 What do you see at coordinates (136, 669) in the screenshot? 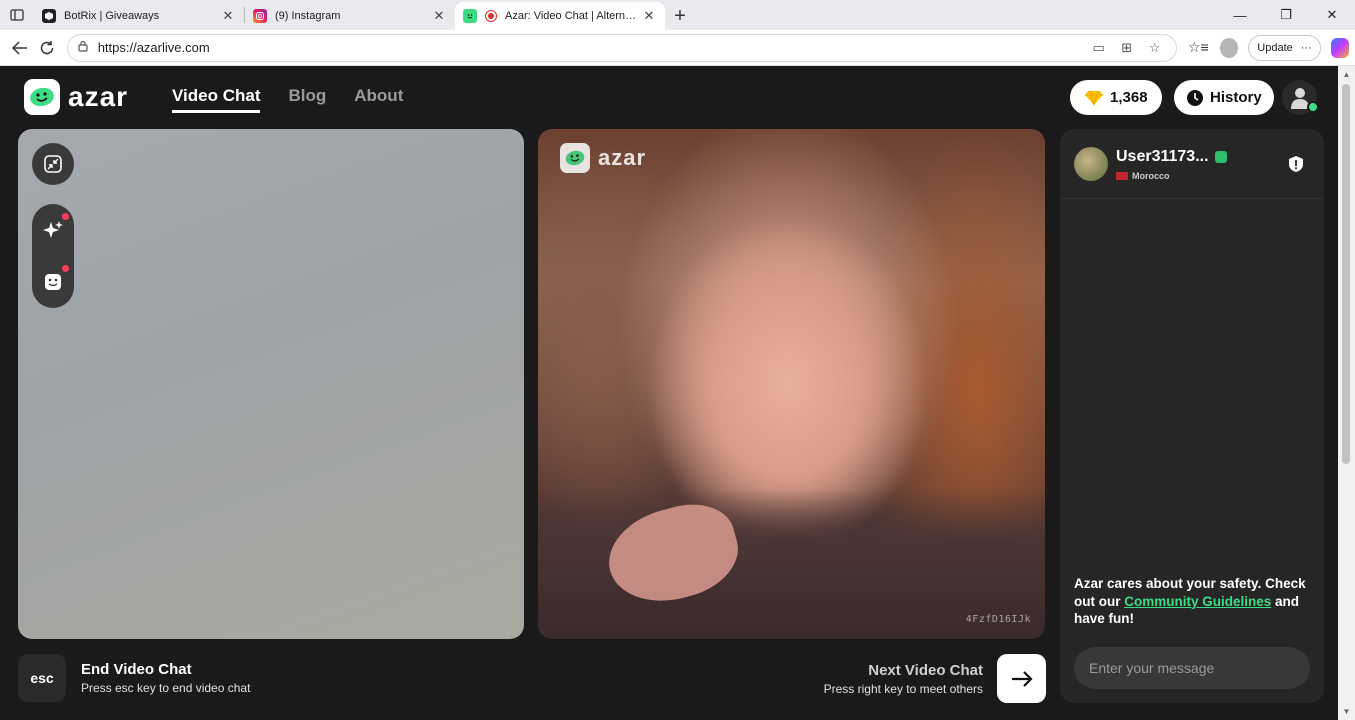
I see `end-chat-title: End Video Chat` at bounding box center [136, 669].